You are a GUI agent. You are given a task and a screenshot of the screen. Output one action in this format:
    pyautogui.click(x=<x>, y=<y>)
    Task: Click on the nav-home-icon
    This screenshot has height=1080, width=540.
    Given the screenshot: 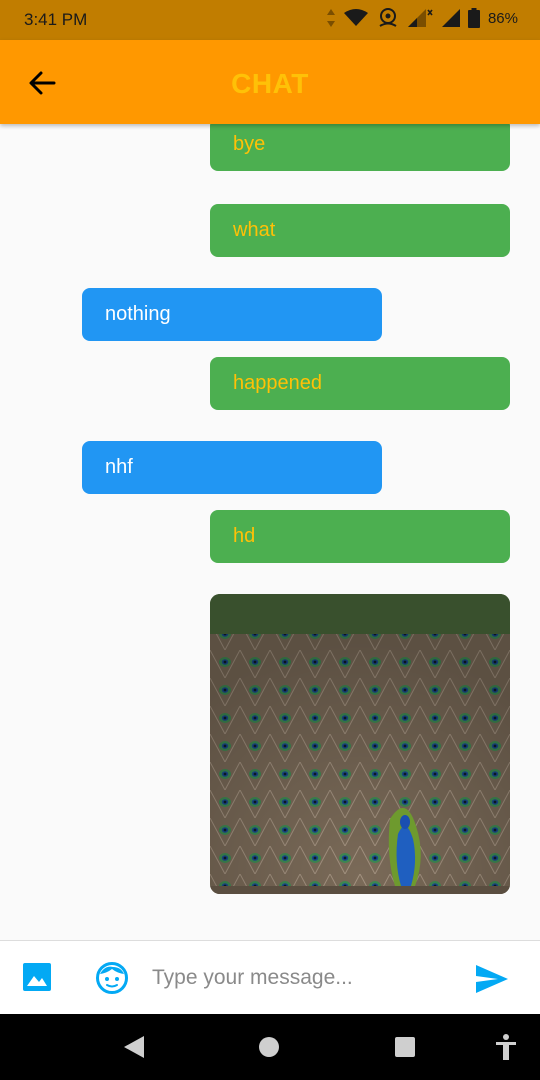 What is the action you would take?
    pyautogui.click(x=269, y=1047)
    